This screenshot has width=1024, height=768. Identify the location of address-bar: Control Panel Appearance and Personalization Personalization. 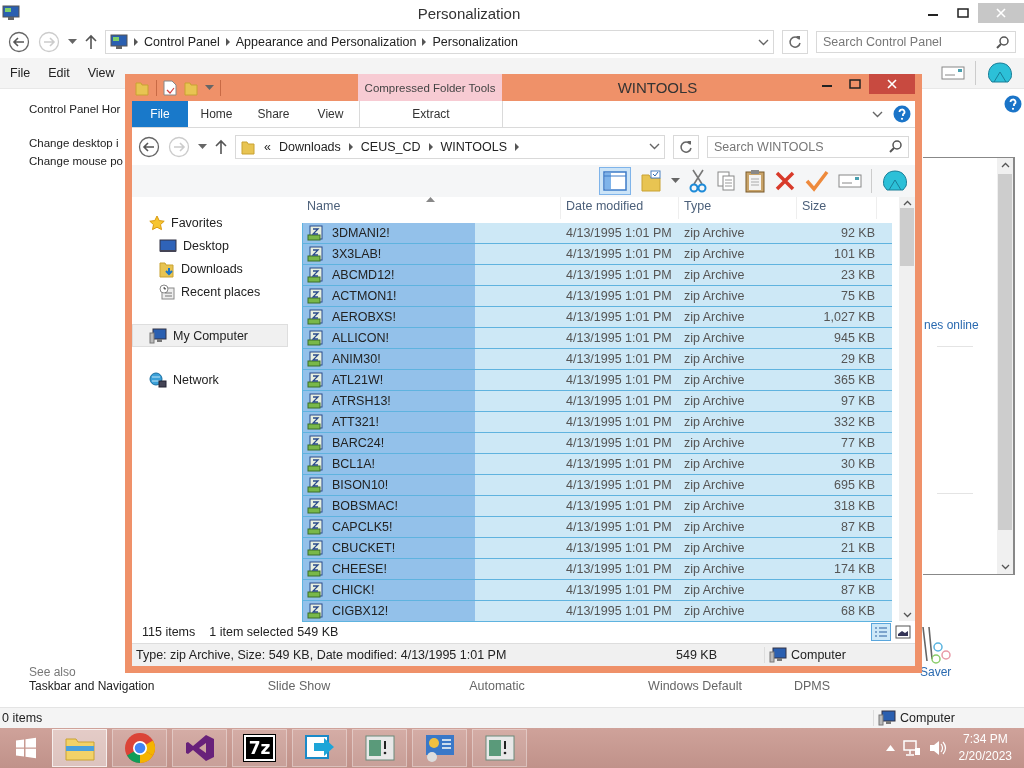
(439, 42).